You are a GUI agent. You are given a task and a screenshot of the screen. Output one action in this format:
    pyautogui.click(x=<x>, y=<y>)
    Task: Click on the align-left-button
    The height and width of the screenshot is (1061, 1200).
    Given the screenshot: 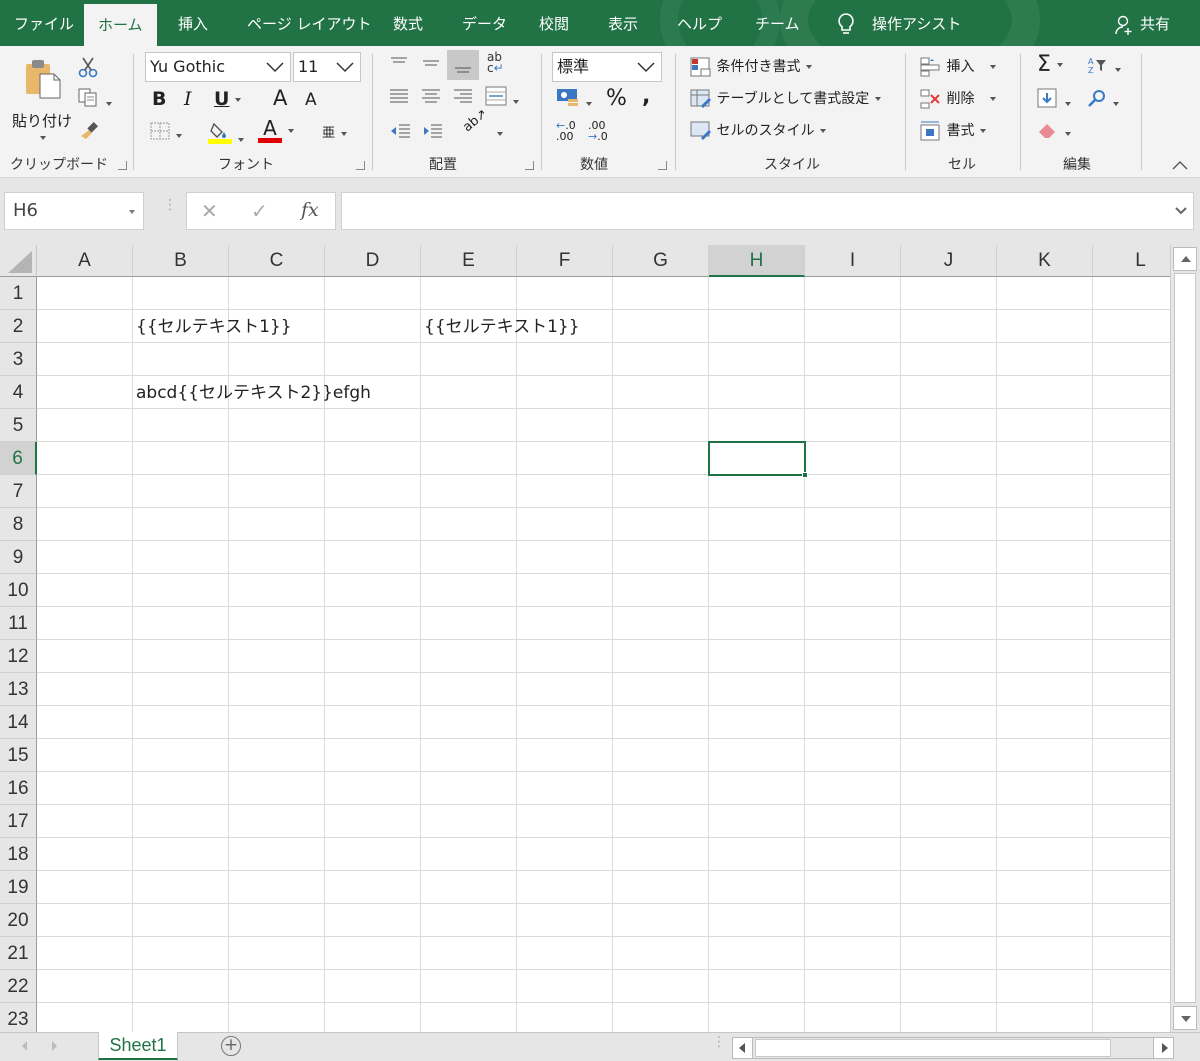 What is the action you would take?
    pyautogui.click(x=399, y=99)
    